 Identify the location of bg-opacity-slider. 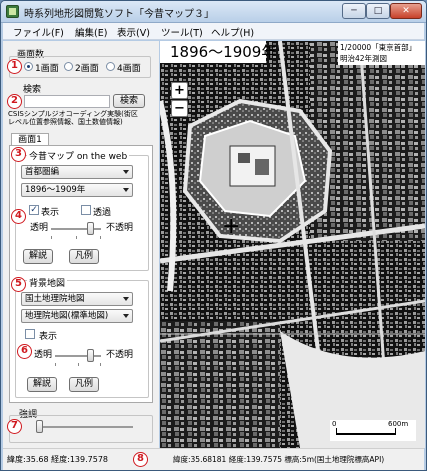
(90, 355).